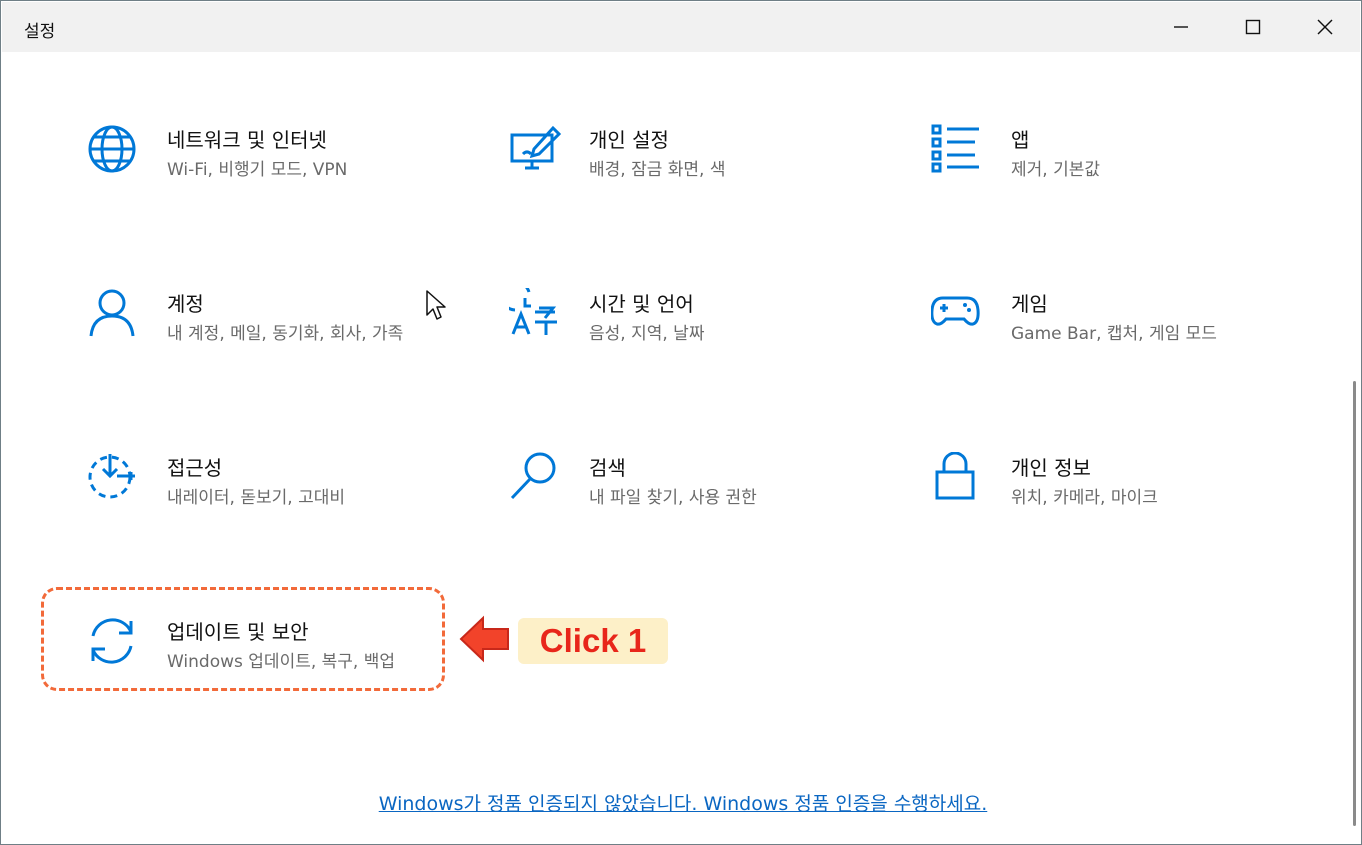 The image size is (1362, 845). I want to click on maximize-button, so click(1253, 27).